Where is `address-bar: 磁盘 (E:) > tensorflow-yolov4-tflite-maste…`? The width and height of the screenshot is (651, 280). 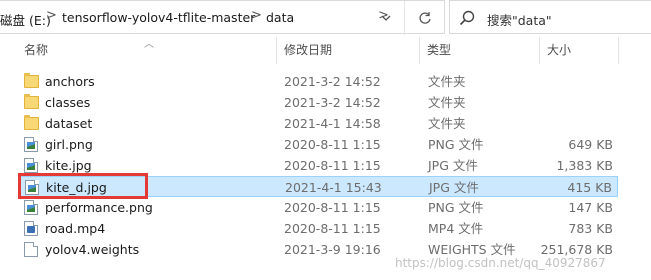 address-bar: 磁盘 (E:) > tensorflow-yolov4-tflite-maste… is located at coordinates (222, 17).